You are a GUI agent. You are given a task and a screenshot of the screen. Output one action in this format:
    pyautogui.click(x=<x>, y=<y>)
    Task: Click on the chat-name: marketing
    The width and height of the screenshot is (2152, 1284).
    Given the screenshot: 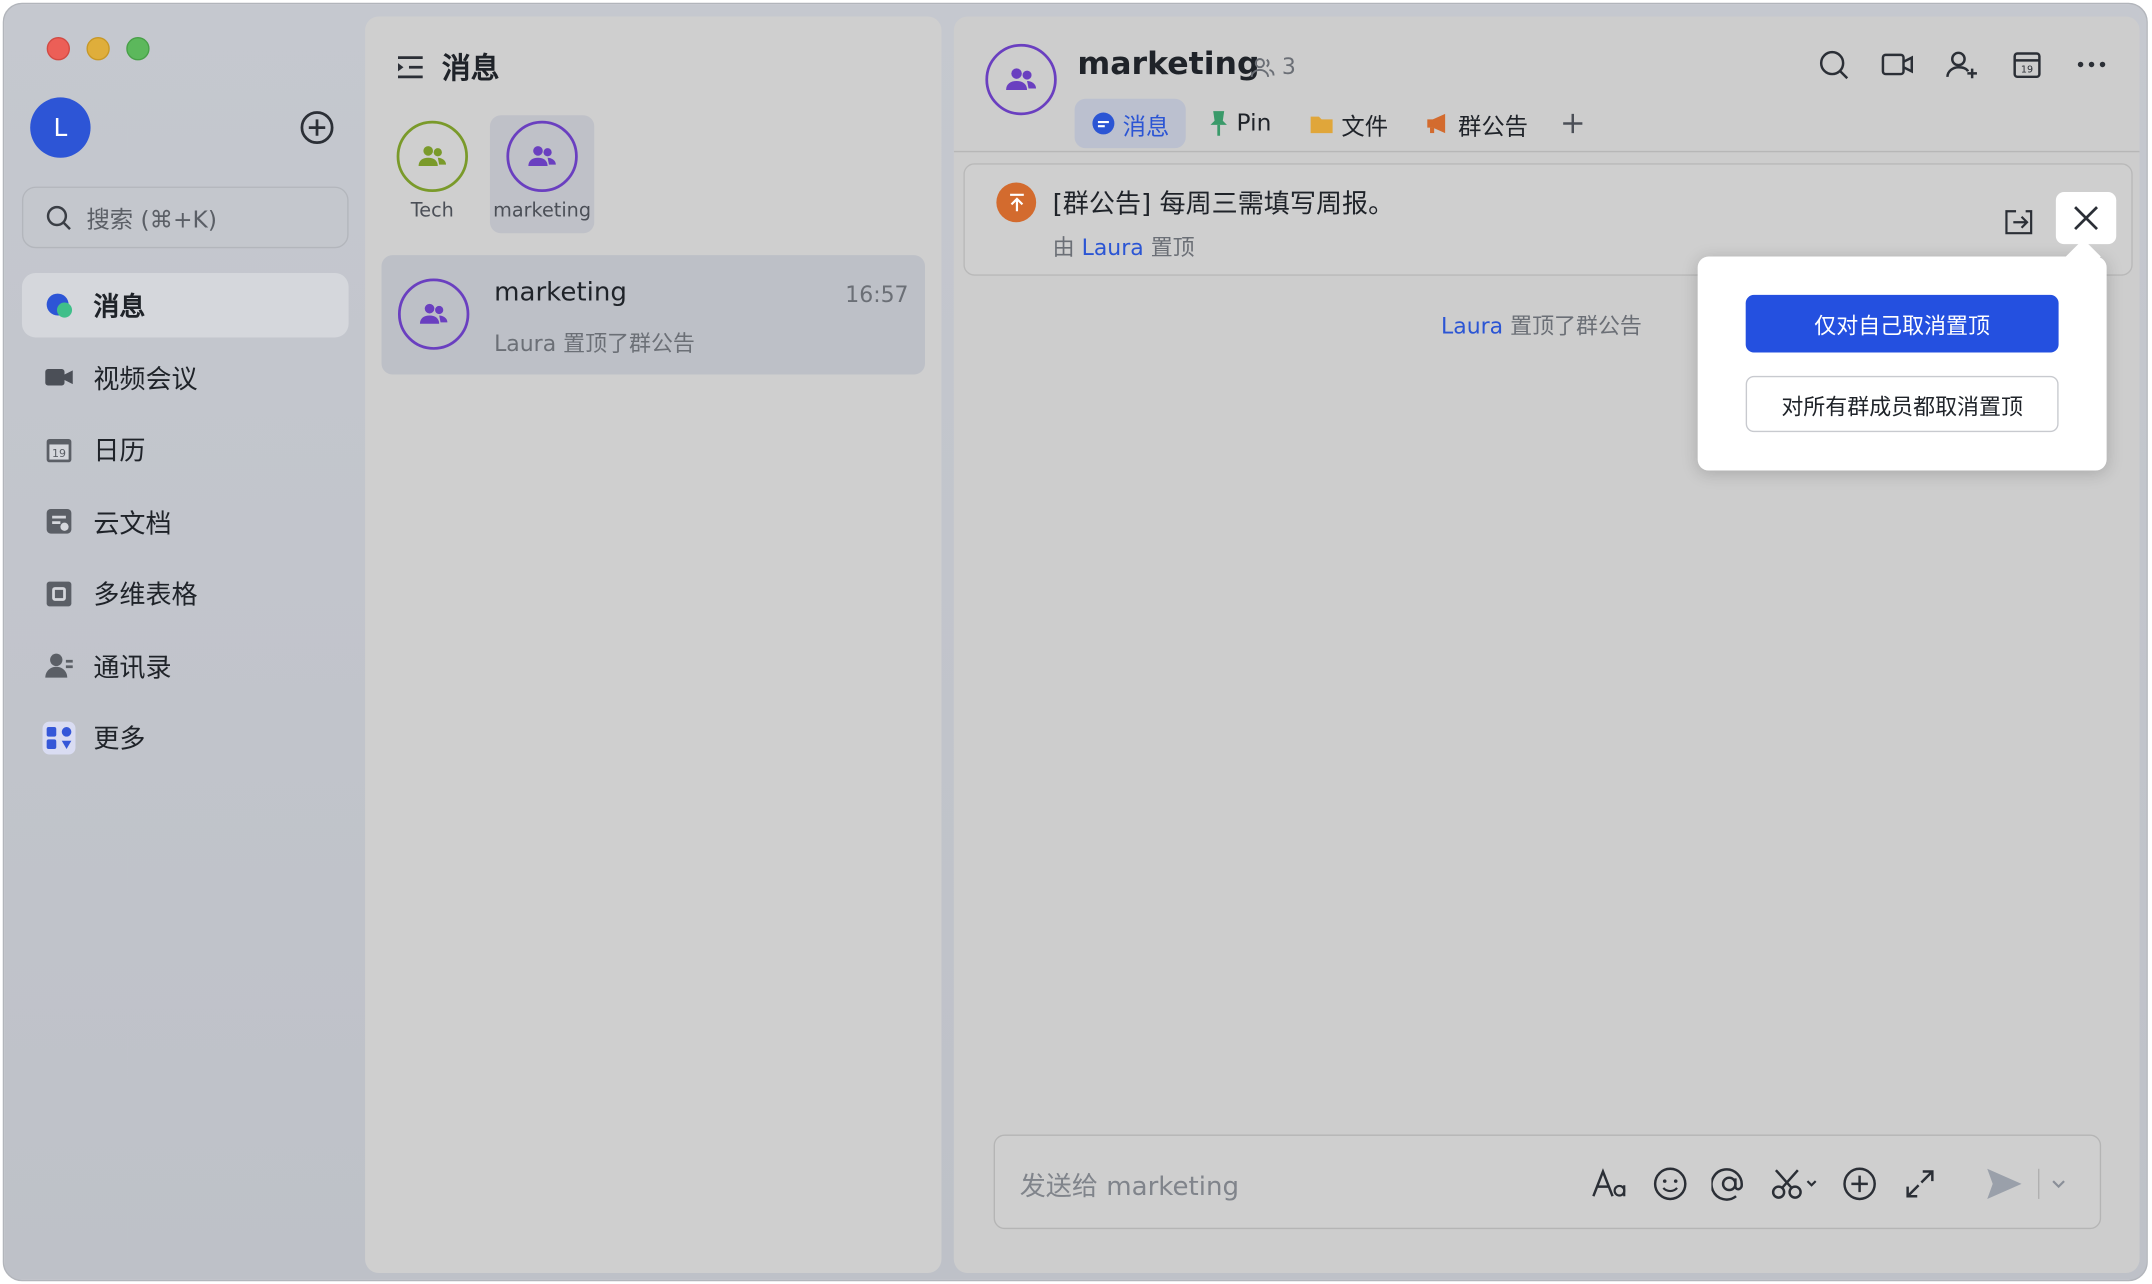 What is the action you would take?
    pyautogui.click(x=560, y=292)
    